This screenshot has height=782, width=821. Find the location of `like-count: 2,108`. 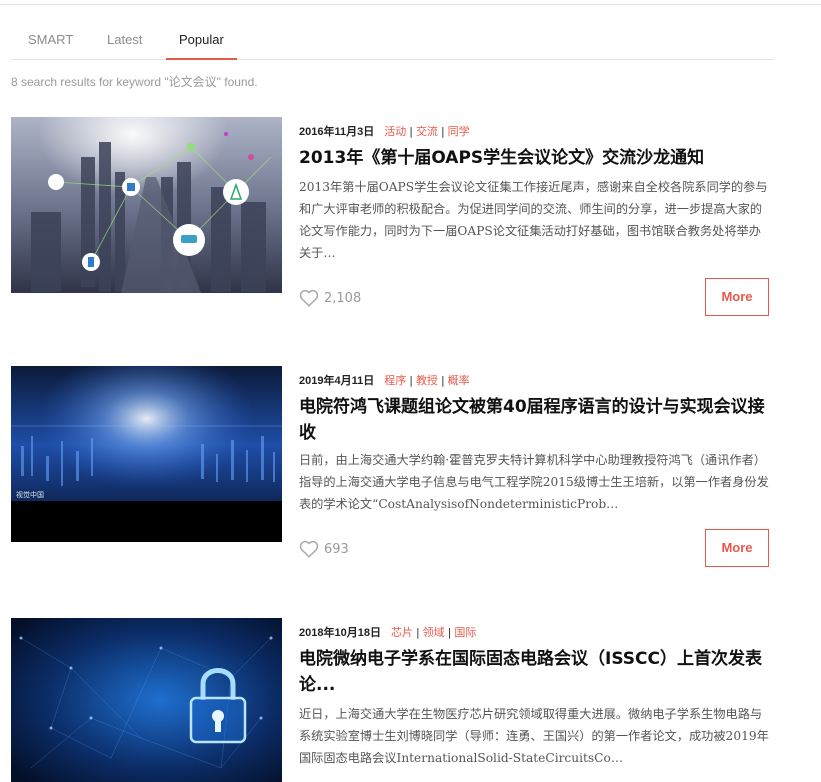

like-count: 2,108 is located at coordinates (343, 298).